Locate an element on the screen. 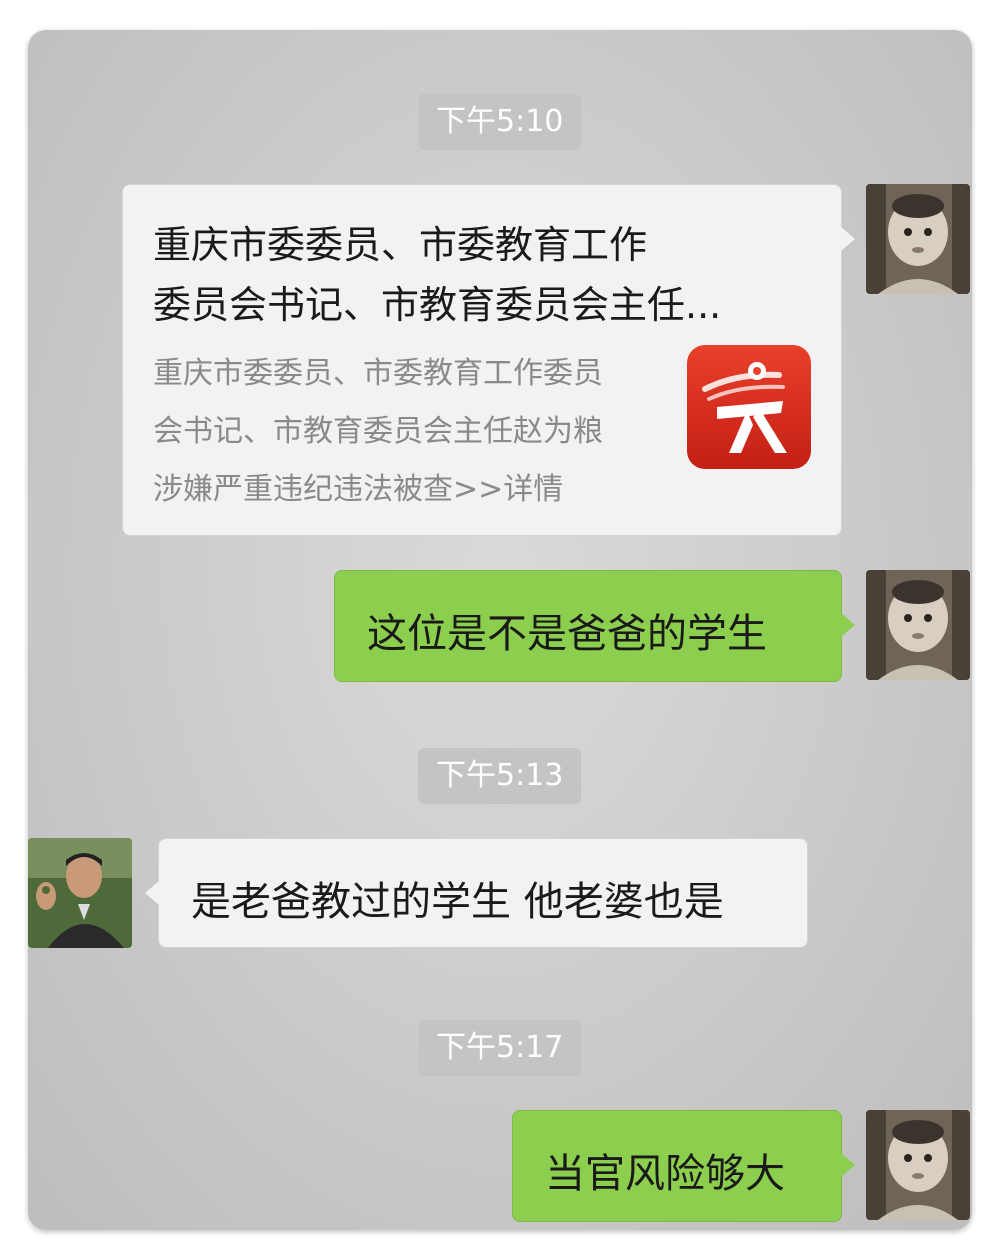 This screenshot has width=1000, height=1260. sent-message: 当官风险够大 is located at coordinates (683, 1166).